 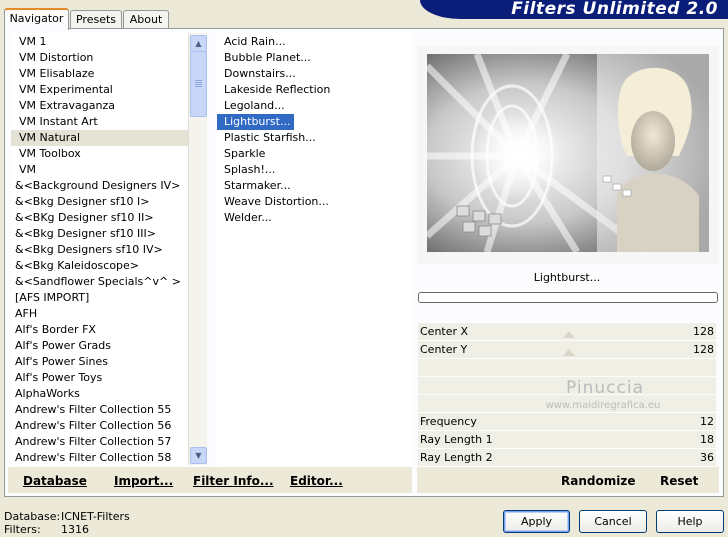 What do you see at coordinates (146, 19) in the screenshot?
I see `tab-about: About` at bounding box center [146, 19].